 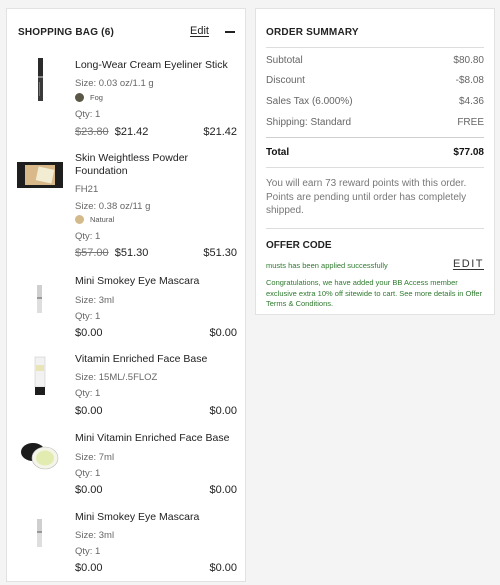 What do you see at coordinates (469, 80) in the screenshot?
I see `discount-value: -$8.08` at bounding box center [469, 80].